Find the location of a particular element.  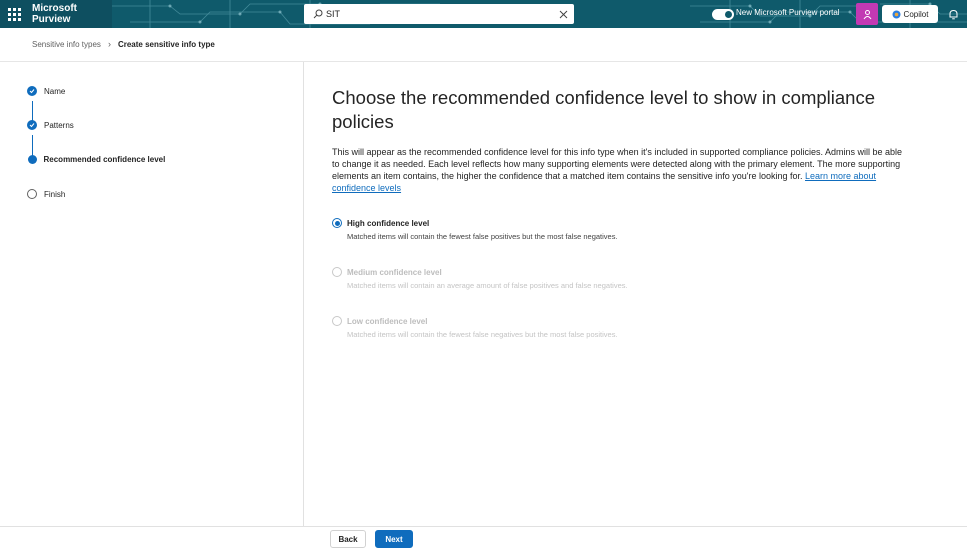

current-step-dot-icon is located at coordinates (32, 159).